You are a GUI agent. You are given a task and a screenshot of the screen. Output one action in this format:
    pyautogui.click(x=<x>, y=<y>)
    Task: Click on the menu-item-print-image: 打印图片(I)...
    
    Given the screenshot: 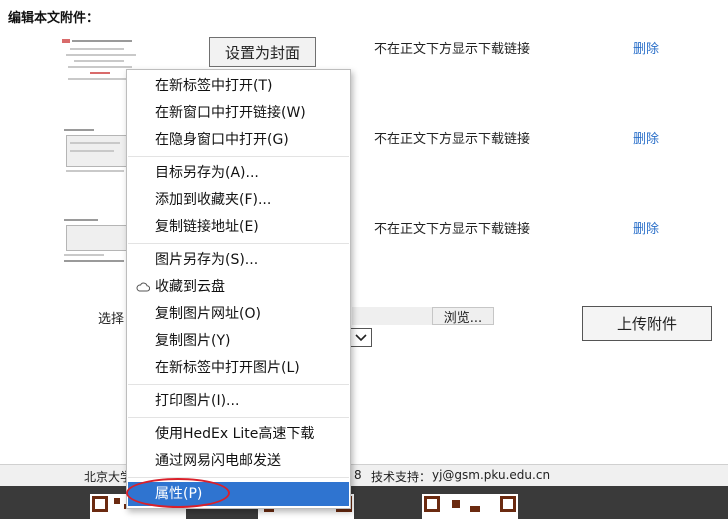 What is the action you would take?
    pyautogui.click(x=238, y=401)
    